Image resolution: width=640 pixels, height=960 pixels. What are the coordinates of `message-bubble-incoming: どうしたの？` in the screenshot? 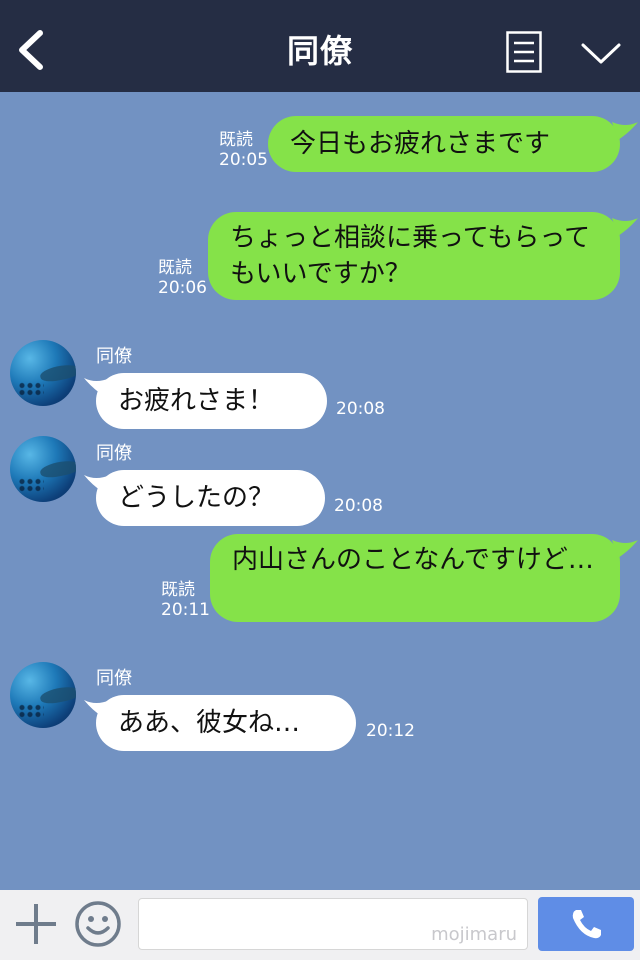 It's located at (210, 498).